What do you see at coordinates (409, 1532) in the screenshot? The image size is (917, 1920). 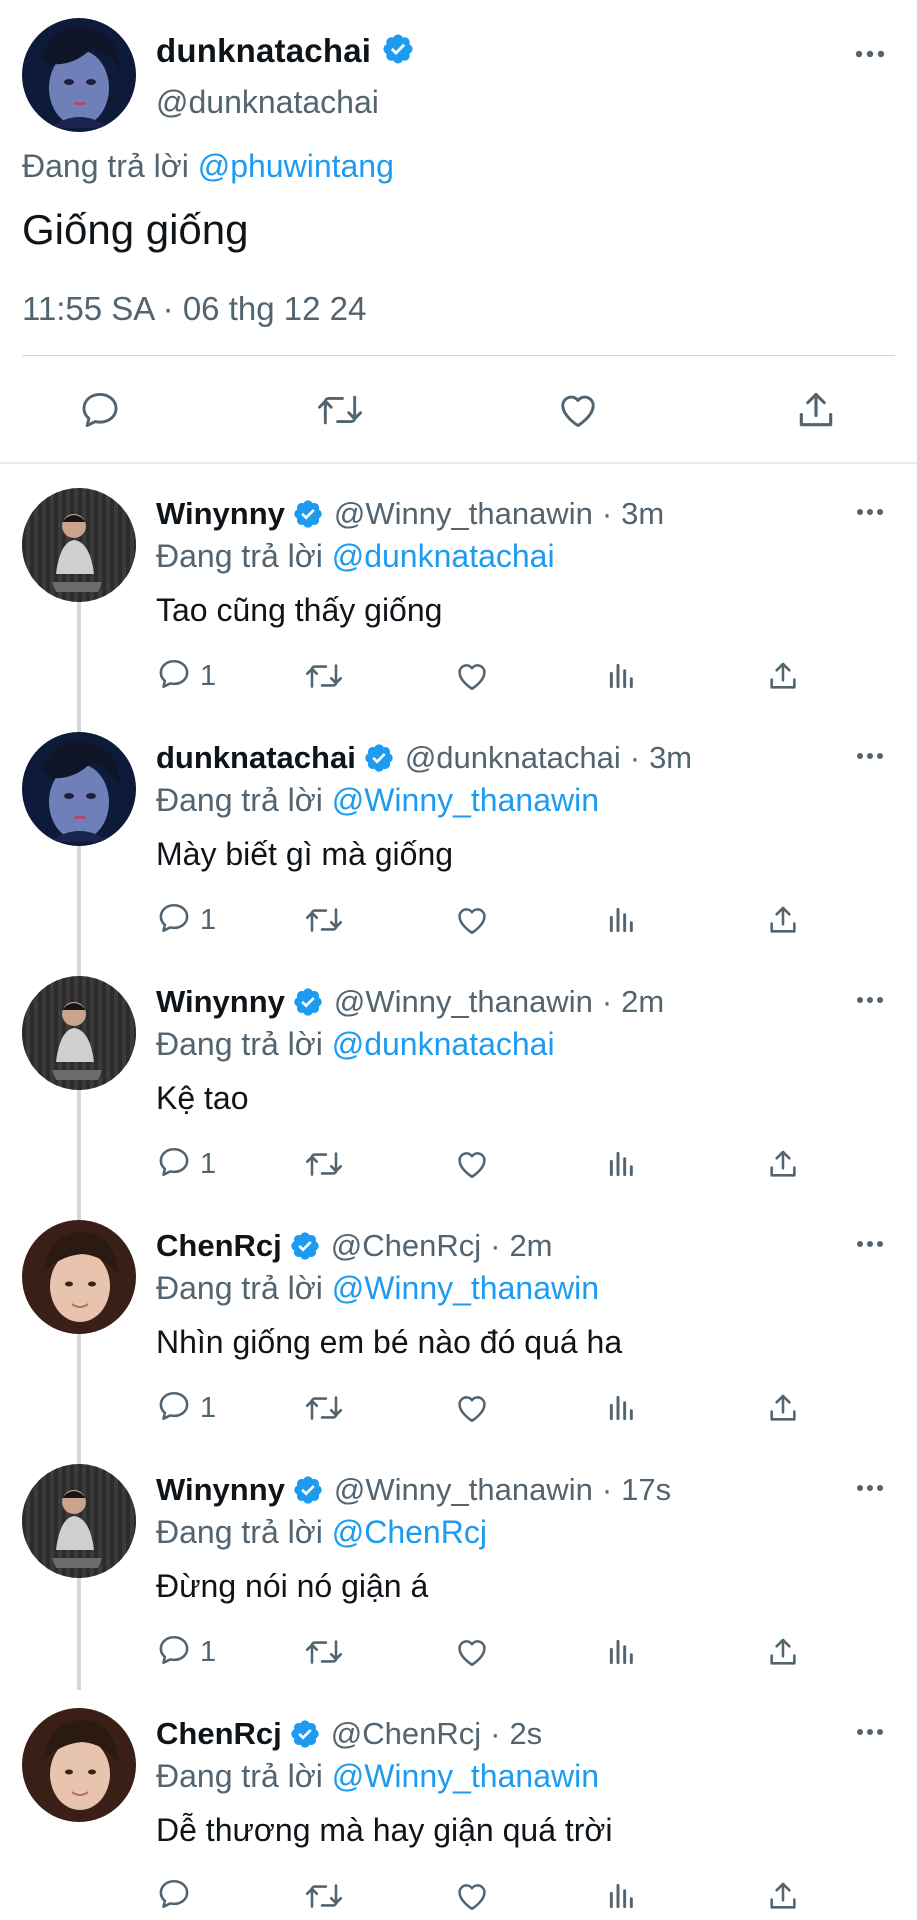 I see `replying-to-mention: @ChenRcj` at bounding box center [409, 1532].